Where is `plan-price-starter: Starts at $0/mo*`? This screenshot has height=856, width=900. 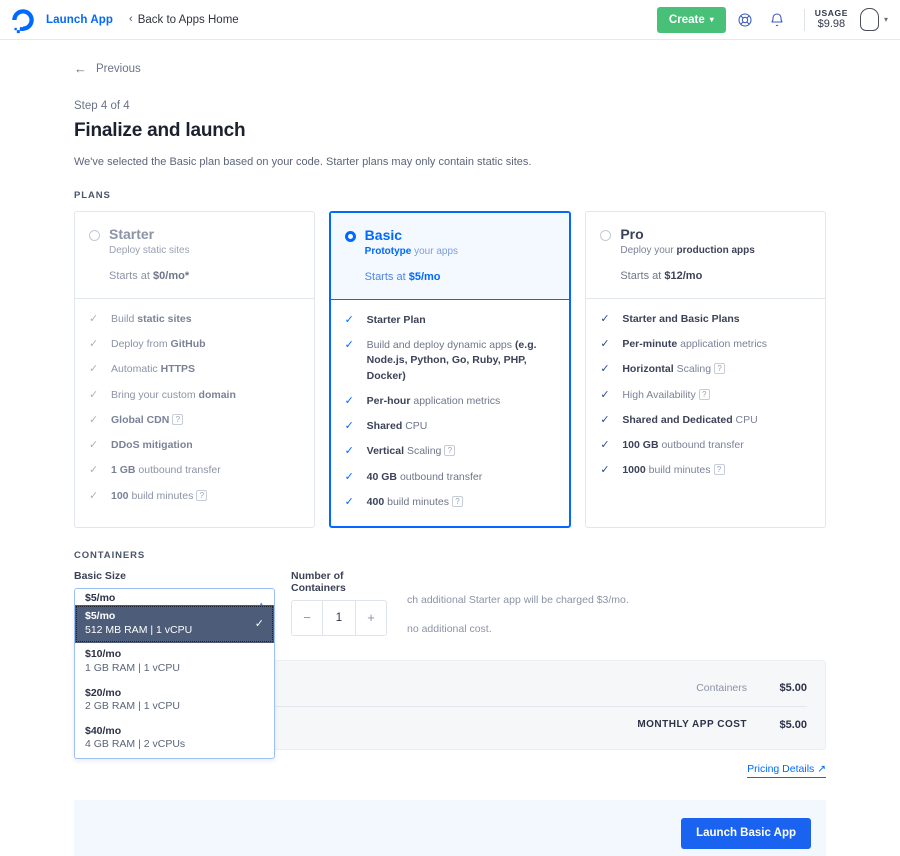
plan-price-starter: Starts at $0/mo* is located at coordinates (203, 276).